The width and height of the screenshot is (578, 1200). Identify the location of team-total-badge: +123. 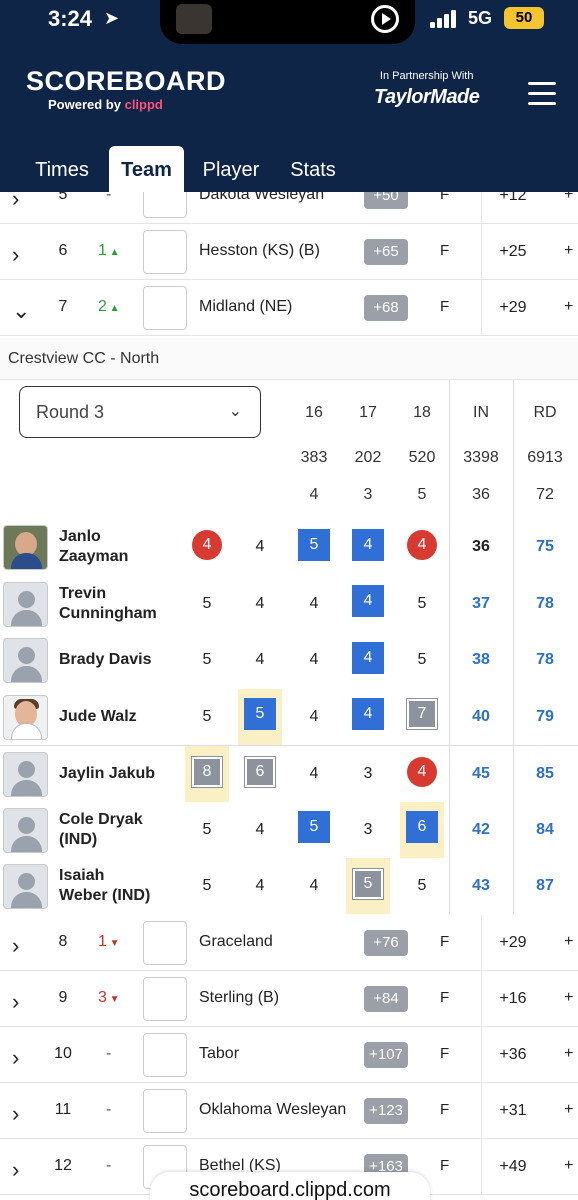
(386, 1111).